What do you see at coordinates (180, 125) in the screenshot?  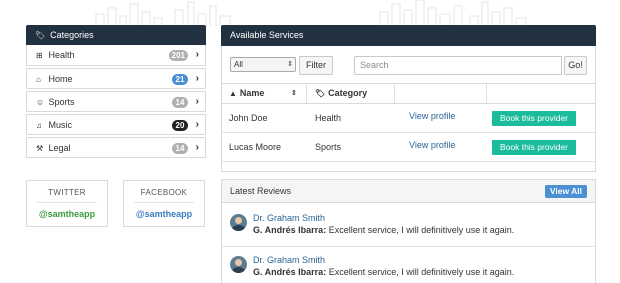 I see `category-count-badge: 20` at bounding box center [180, 125].